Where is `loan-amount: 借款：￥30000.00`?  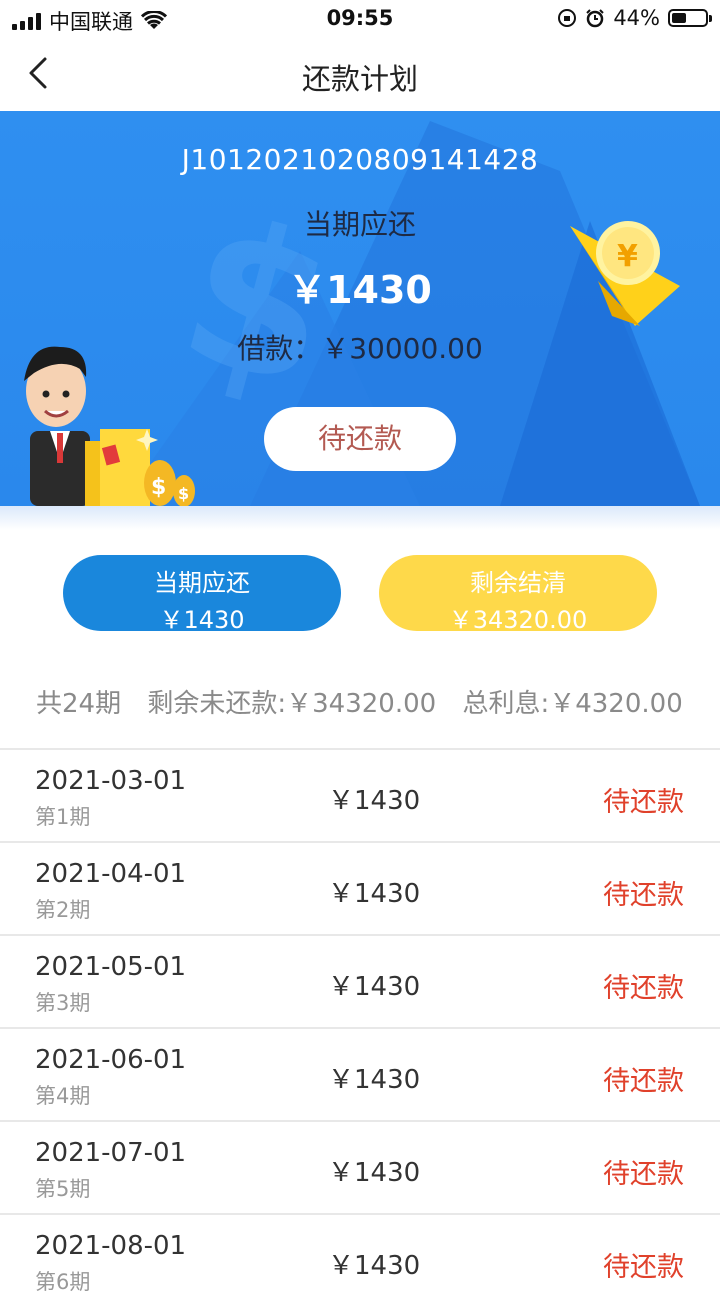
loan-amount: 借款：￥30000.00 is located at coordinates (360, 348).